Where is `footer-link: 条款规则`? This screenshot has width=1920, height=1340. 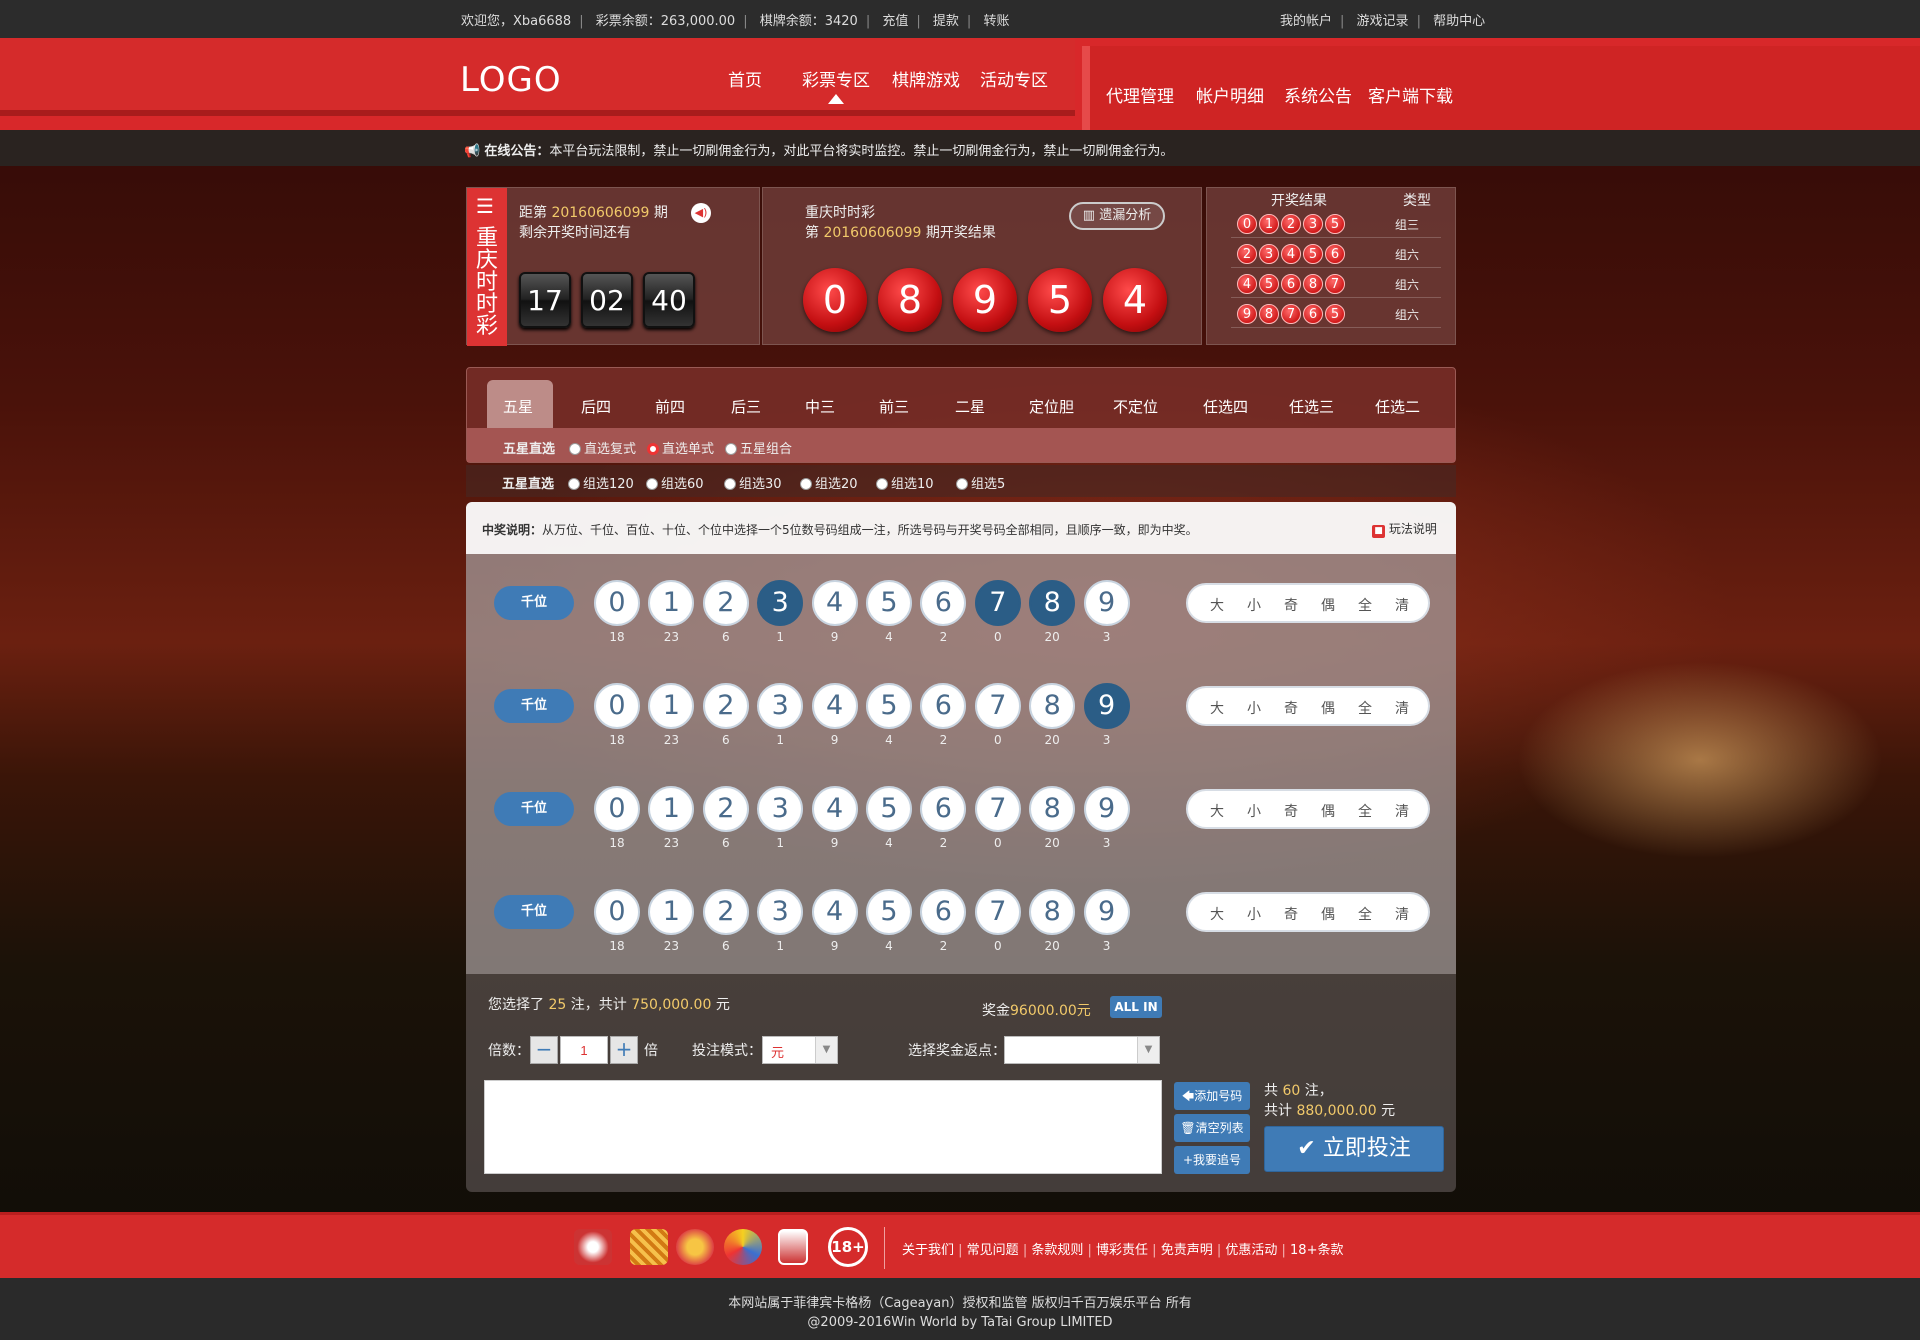
footer-link: 条款规则 is located at coordinates (1057, 1250).